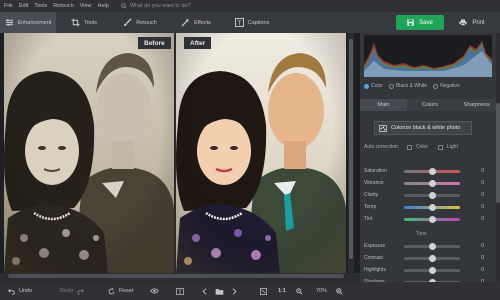 The image size is (500, 300). Describe the element at coordinates (421, 234) in the screenshot. I see `tone-section-label: Tone` at that location.